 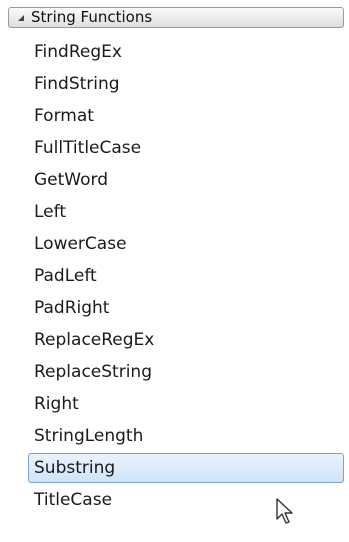 I want to click on list-item-fulltitlecase: FullTitleCase, so click(x=186, y=148).